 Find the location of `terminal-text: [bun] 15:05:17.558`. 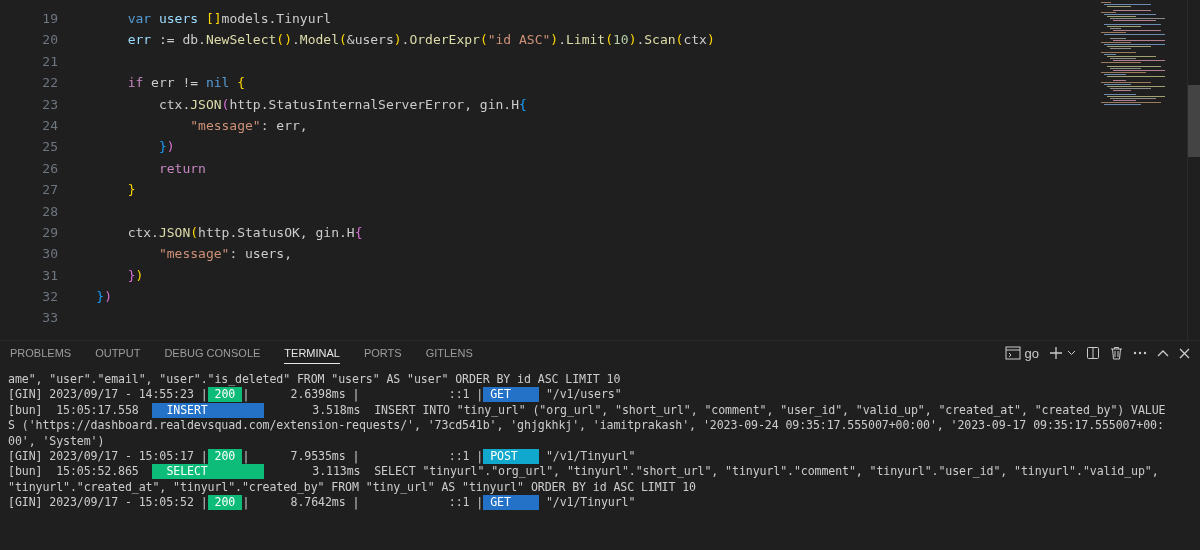

terminal-text: [bun] 15:05:17.558 is located at coordinates (74, 409).